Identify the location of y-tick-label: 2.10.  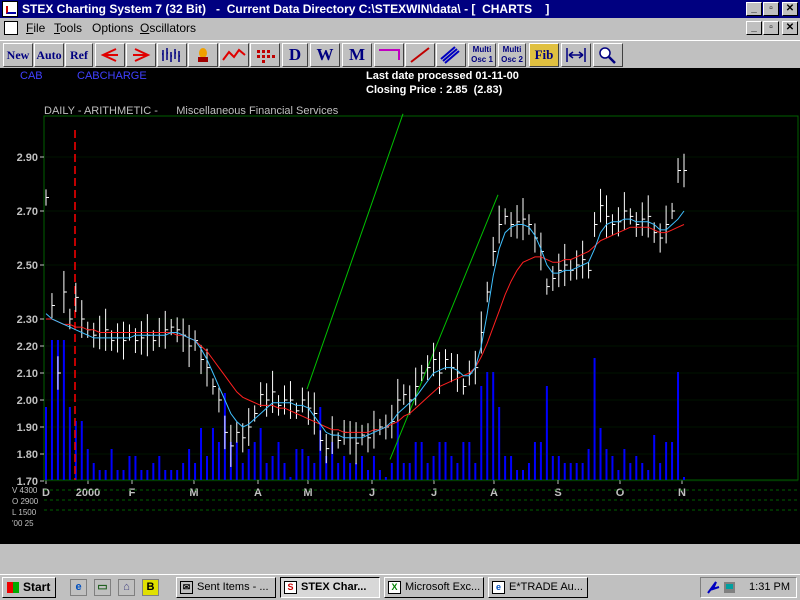
(27, 374).